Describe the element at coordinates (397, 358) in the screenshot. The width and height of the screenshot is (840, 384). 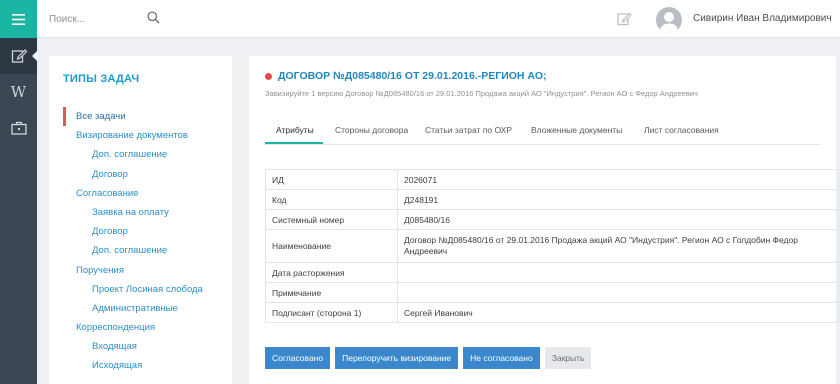
I see `reassign-approval-button: Перепоручить визирование` at that location.